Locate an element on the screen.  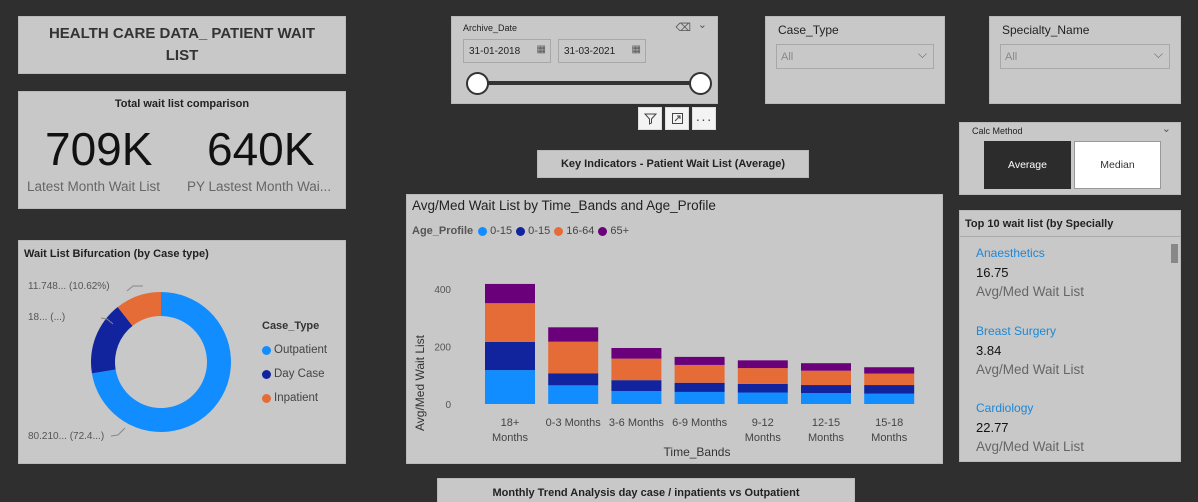
x-tick-label: 9-12 is located at coordinates (763, 423).